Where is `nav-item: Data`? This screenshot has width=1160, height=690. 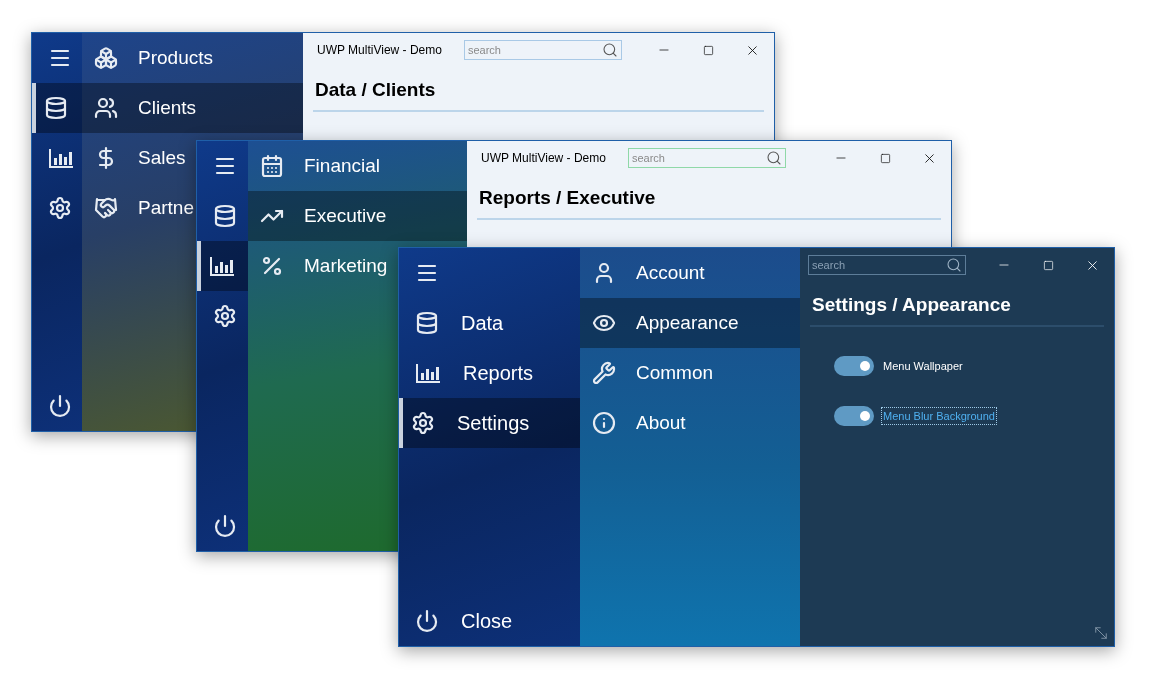
nav-item: Data is located at coordinates (489, 323).